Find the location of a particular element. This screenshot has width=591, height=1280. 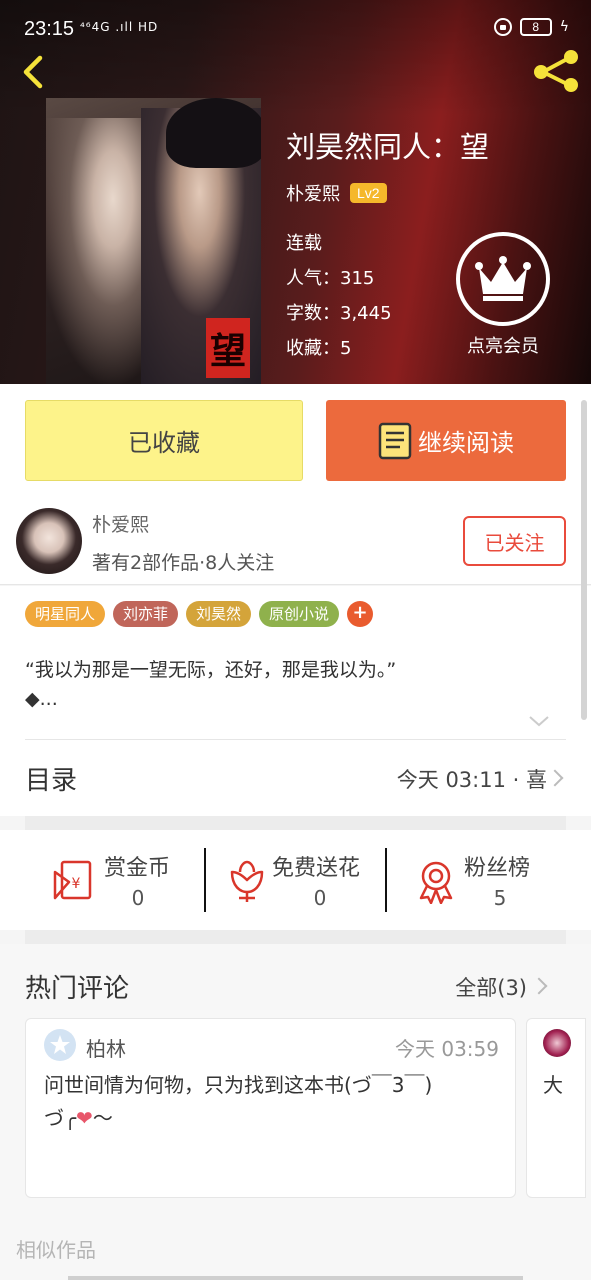

similar-works-strip is located at coordinates (295, 1278).